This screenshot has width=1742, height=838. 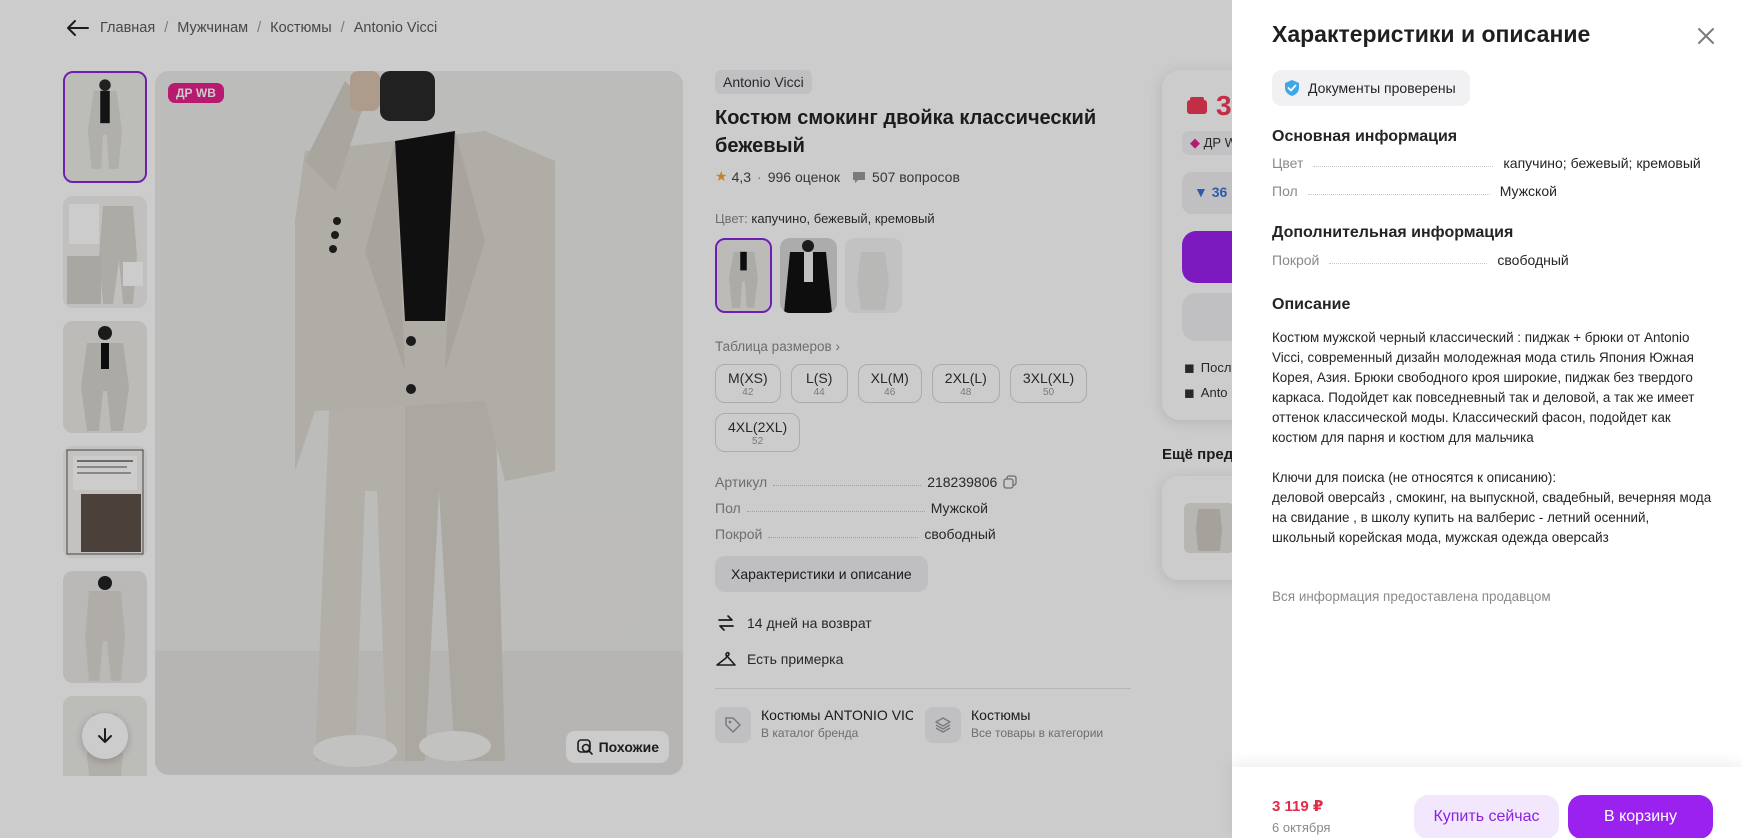 I want to click on add-to-cart-button: В корзину, so click(x=1640, y=816).